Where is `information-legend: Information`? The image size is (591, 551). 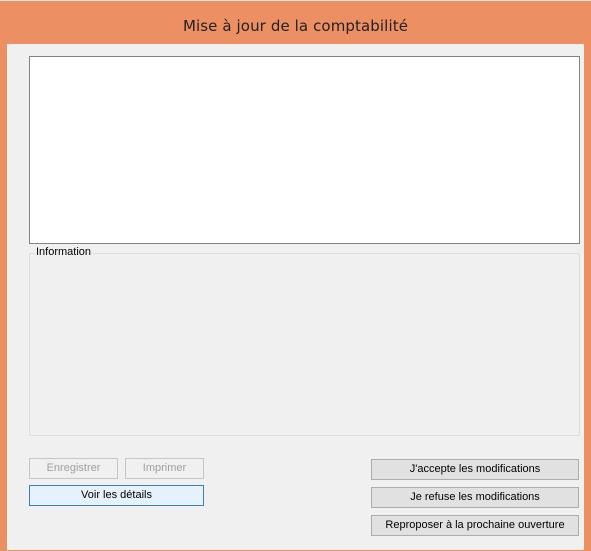 information-legend: Information is located at coordinates (64, 252).